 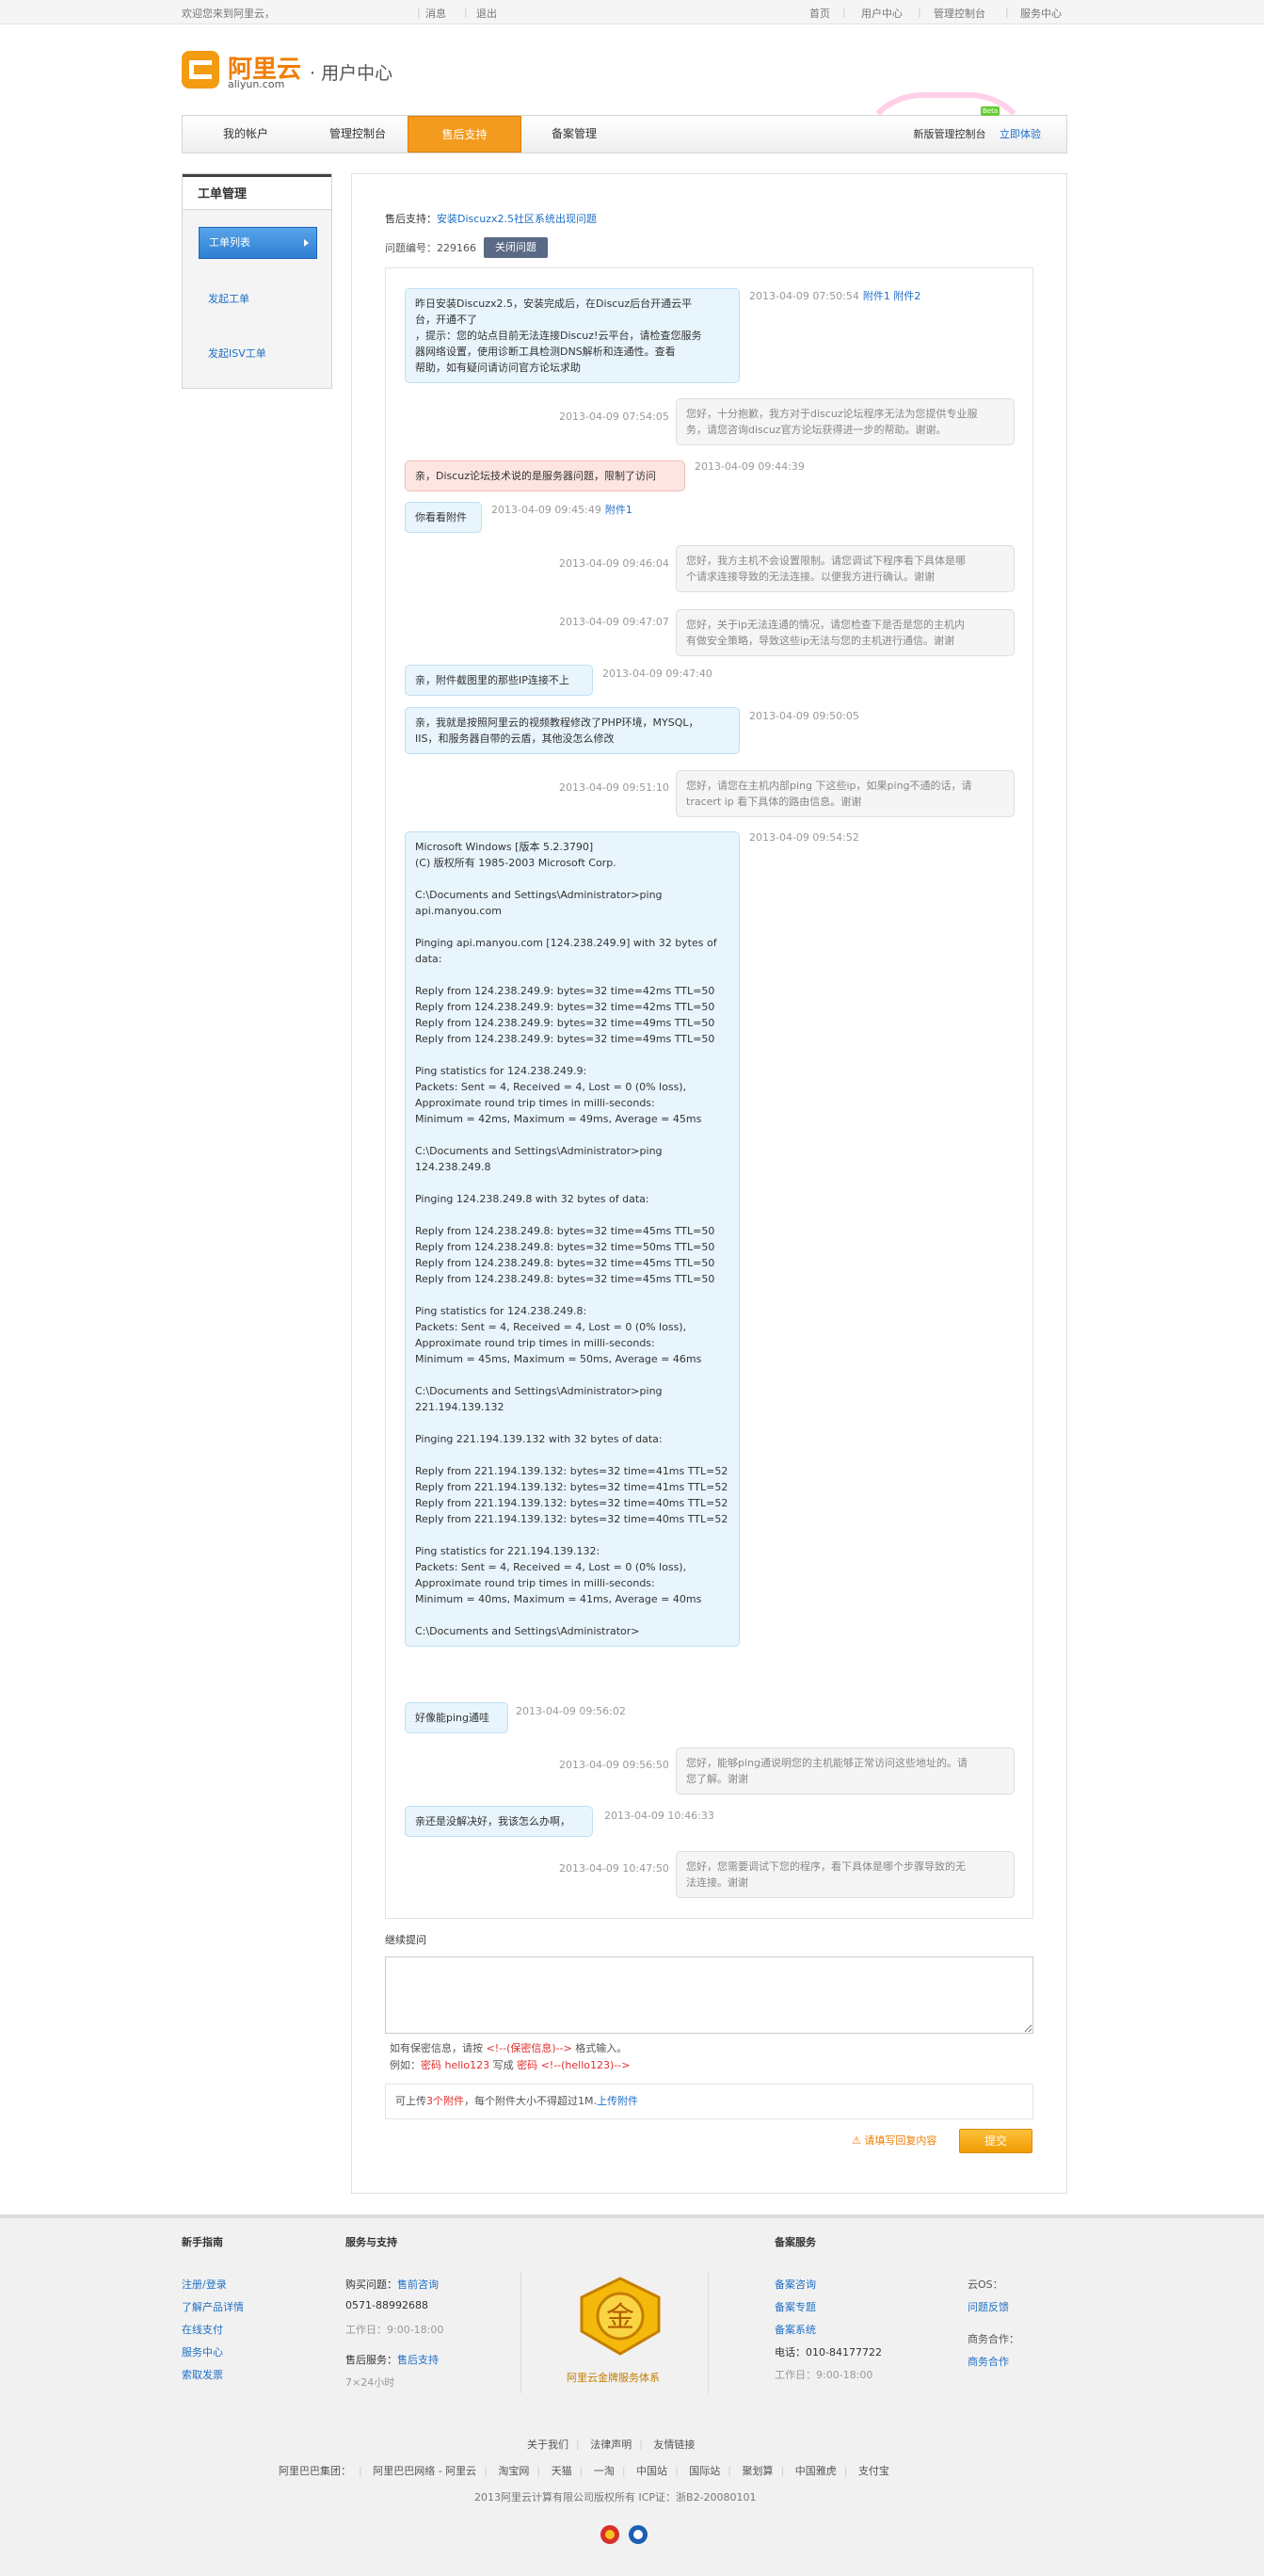 What do you see at coordinates (517, 219) in the screenshot?
I see `ticket-title-link: 安装Discuzx2.5社区系统出现问题` at bounding box center [517, 219].